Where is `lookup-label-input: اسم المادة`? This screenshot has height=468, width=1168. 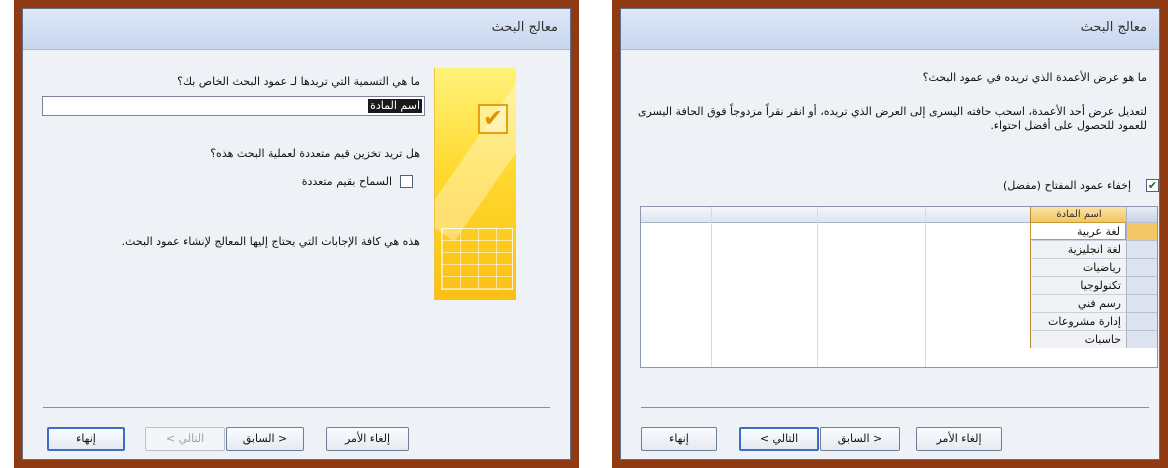 lookup-label-input: اسم المادة is located at coordinates (233, 106).